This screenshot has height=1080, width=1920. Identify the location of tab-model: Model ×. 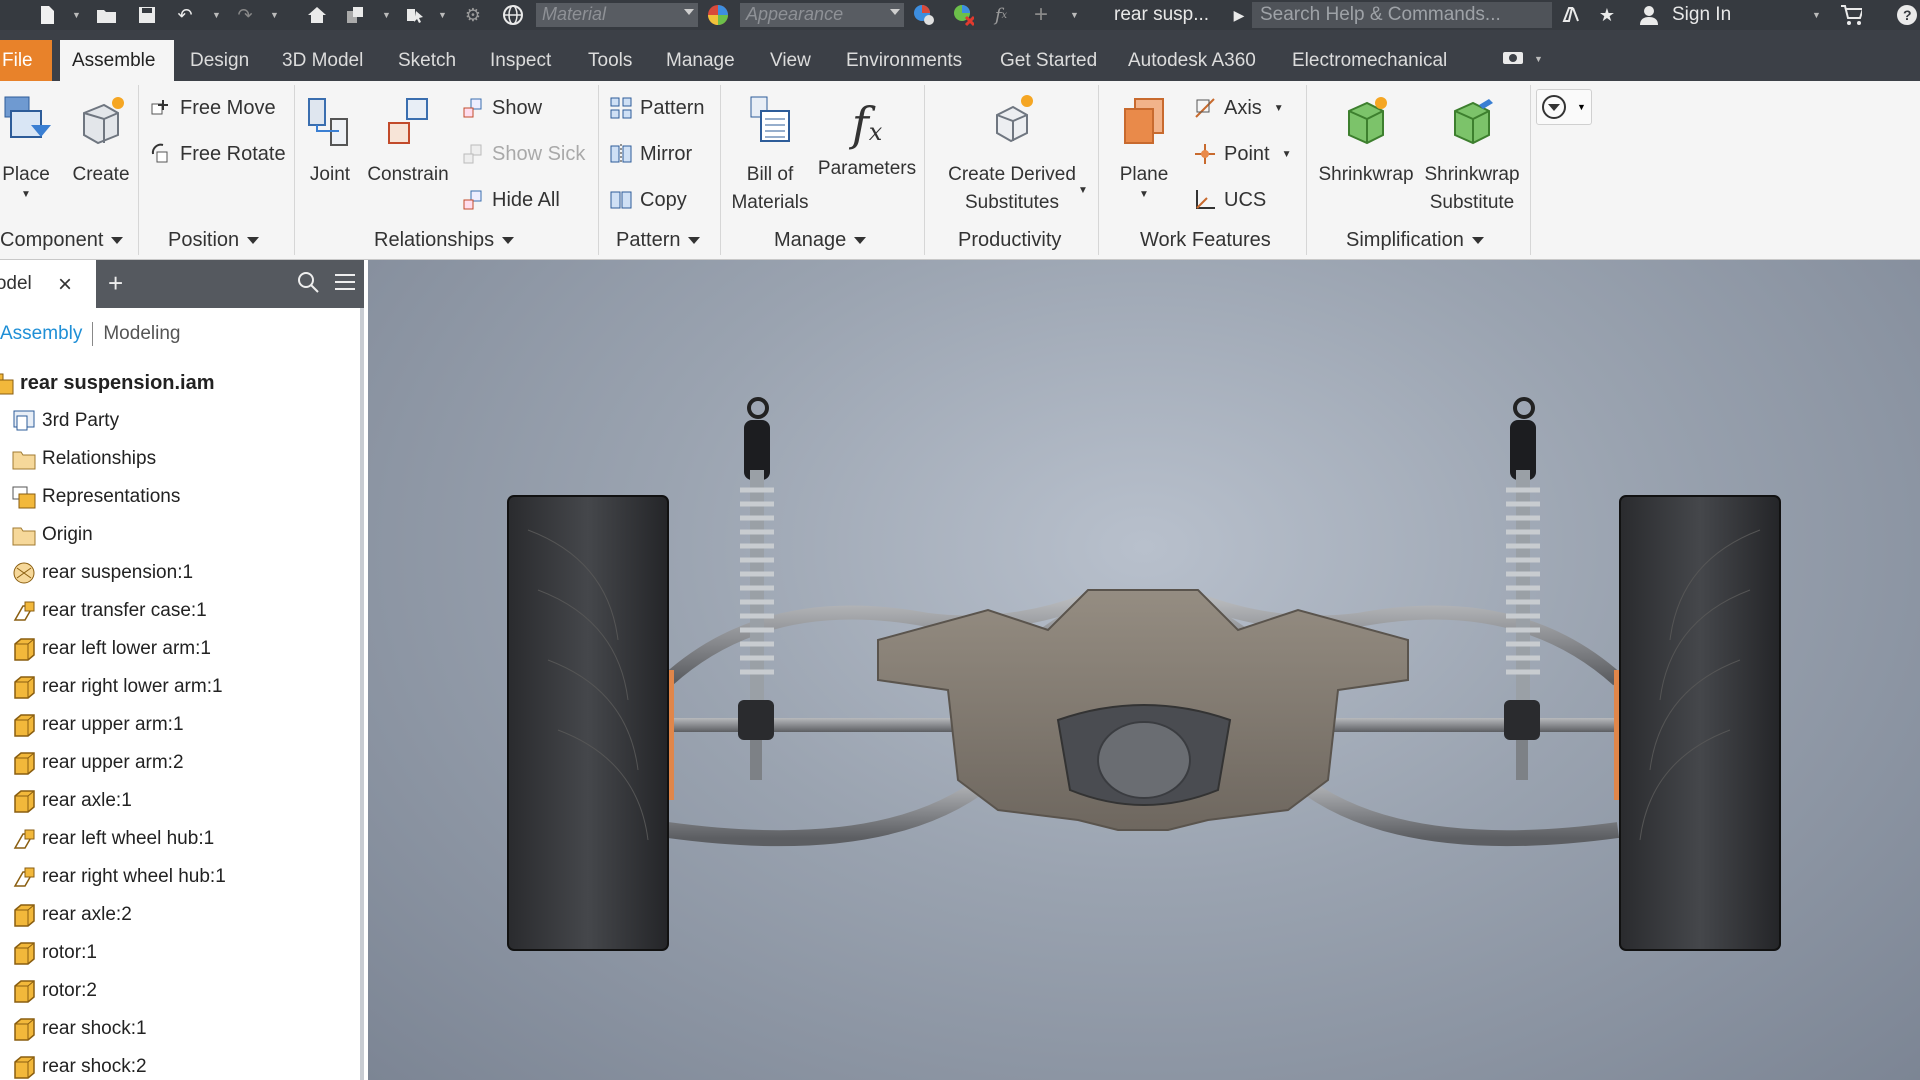
(48, 284).